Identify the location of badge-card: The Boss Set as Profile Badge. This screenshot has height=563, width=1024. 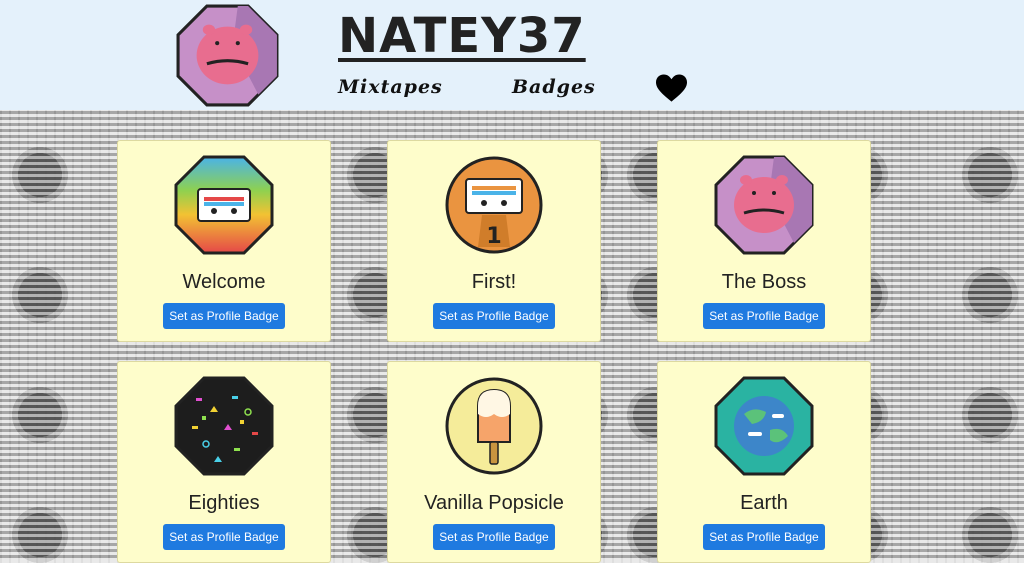
(764, 241).